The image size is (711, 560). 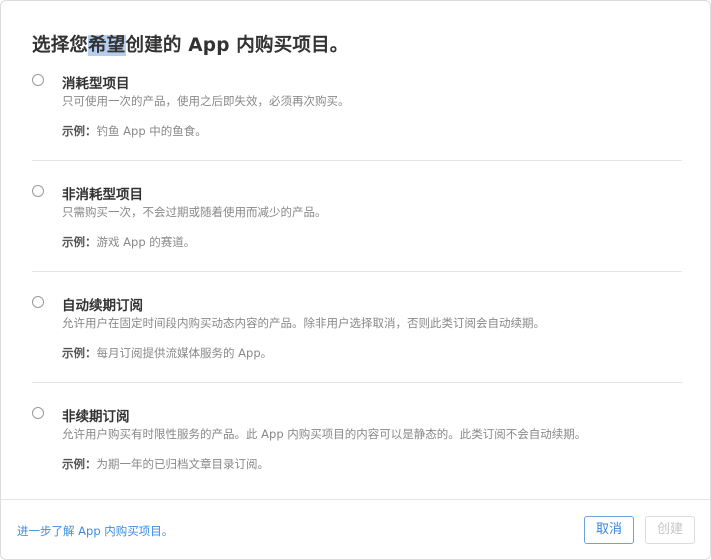 I want to click on option-example: 示例：游戏 App 的赛道。, so click(x=128, y=242).